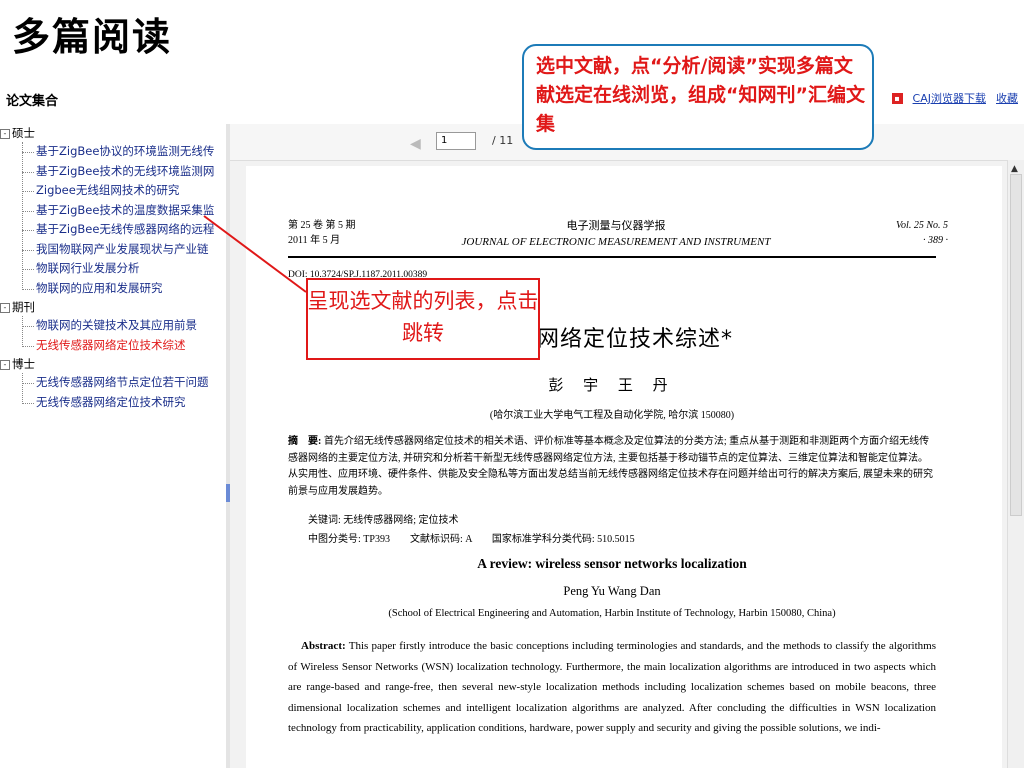 The image size is (1024, 768). Describe the element at coordinates (935, 240) in the screenshot. I see `journal-page-number: · 389 ·` at that location.